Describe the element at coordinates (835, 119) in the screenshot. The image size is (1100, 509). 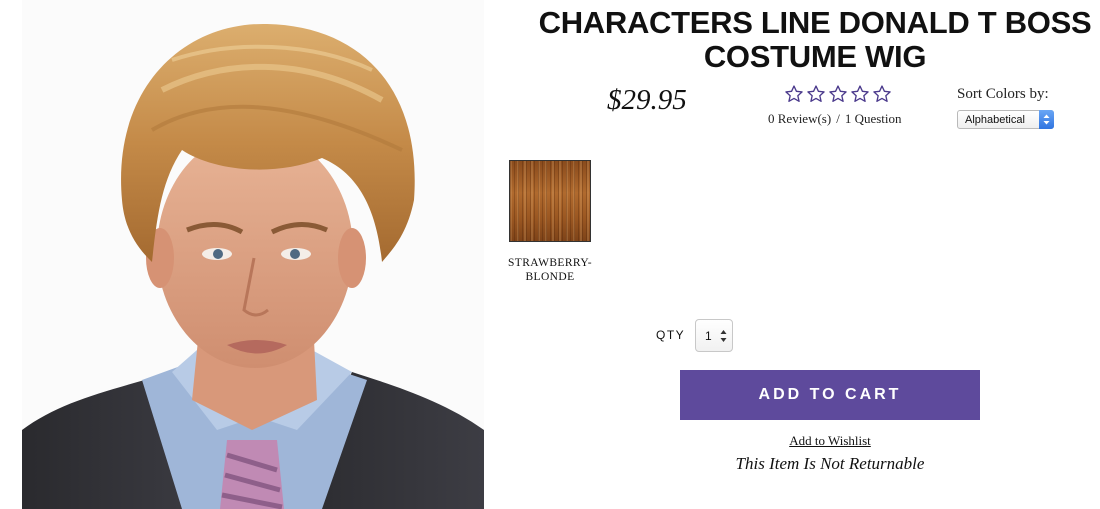
I see `review-summary: 0 Review(s) / 1 Question` at that location.